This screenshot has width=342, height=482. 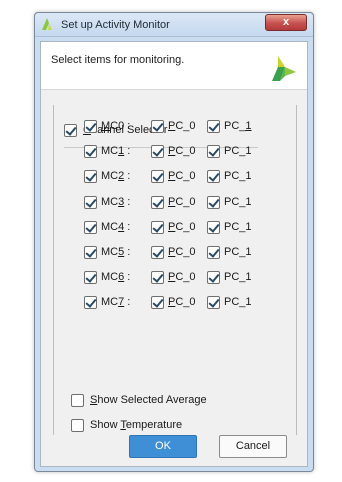 What do you see at coordinates (115, 126) in the screenshot?
I see `mc-label: MC0 :` at bounding box center [115, 126].